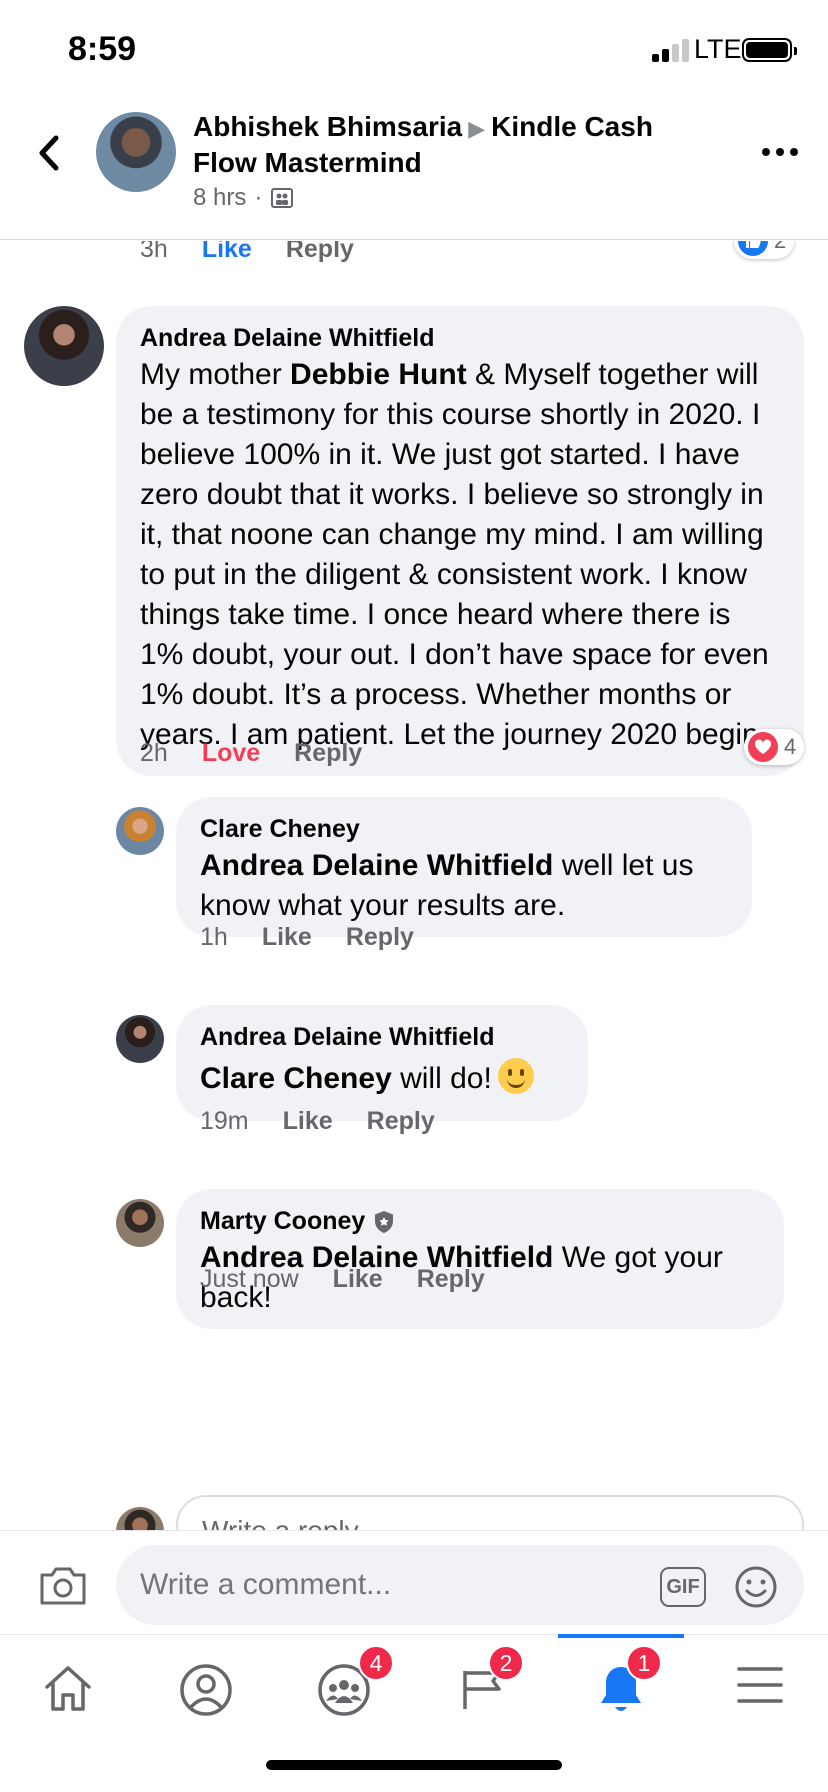 This screenshot has width=828, height=1792. I want to click on tab-menu, so click(760, 1694).